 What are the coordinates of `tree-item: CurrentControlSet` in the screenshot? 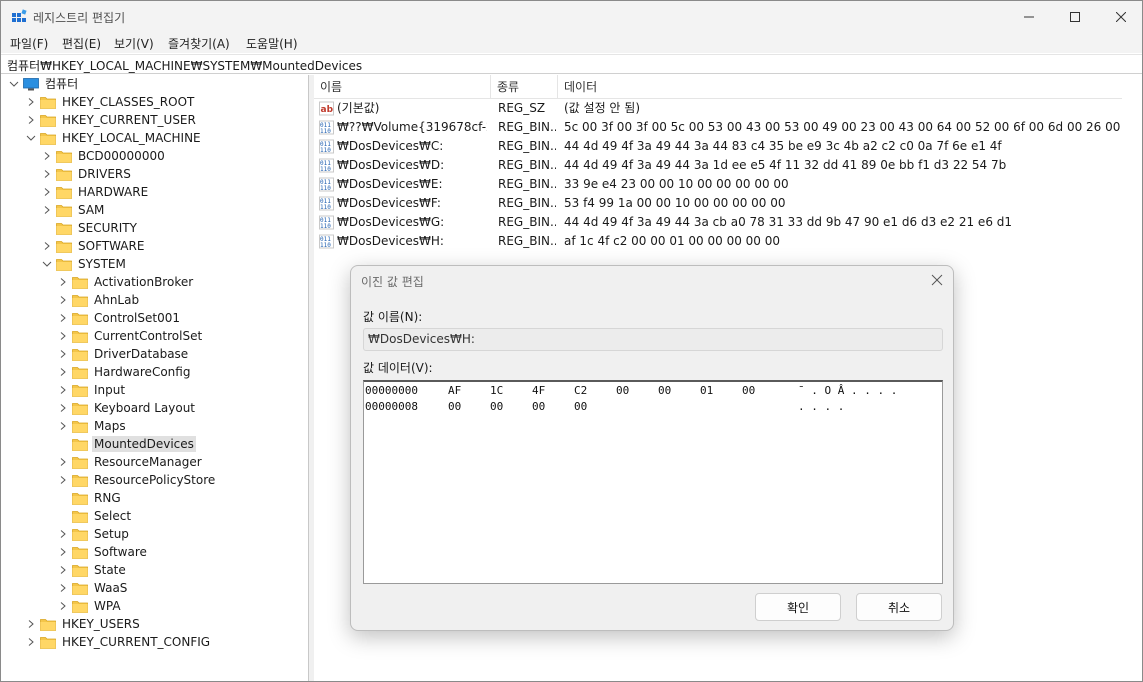 It's located at (131, 336).